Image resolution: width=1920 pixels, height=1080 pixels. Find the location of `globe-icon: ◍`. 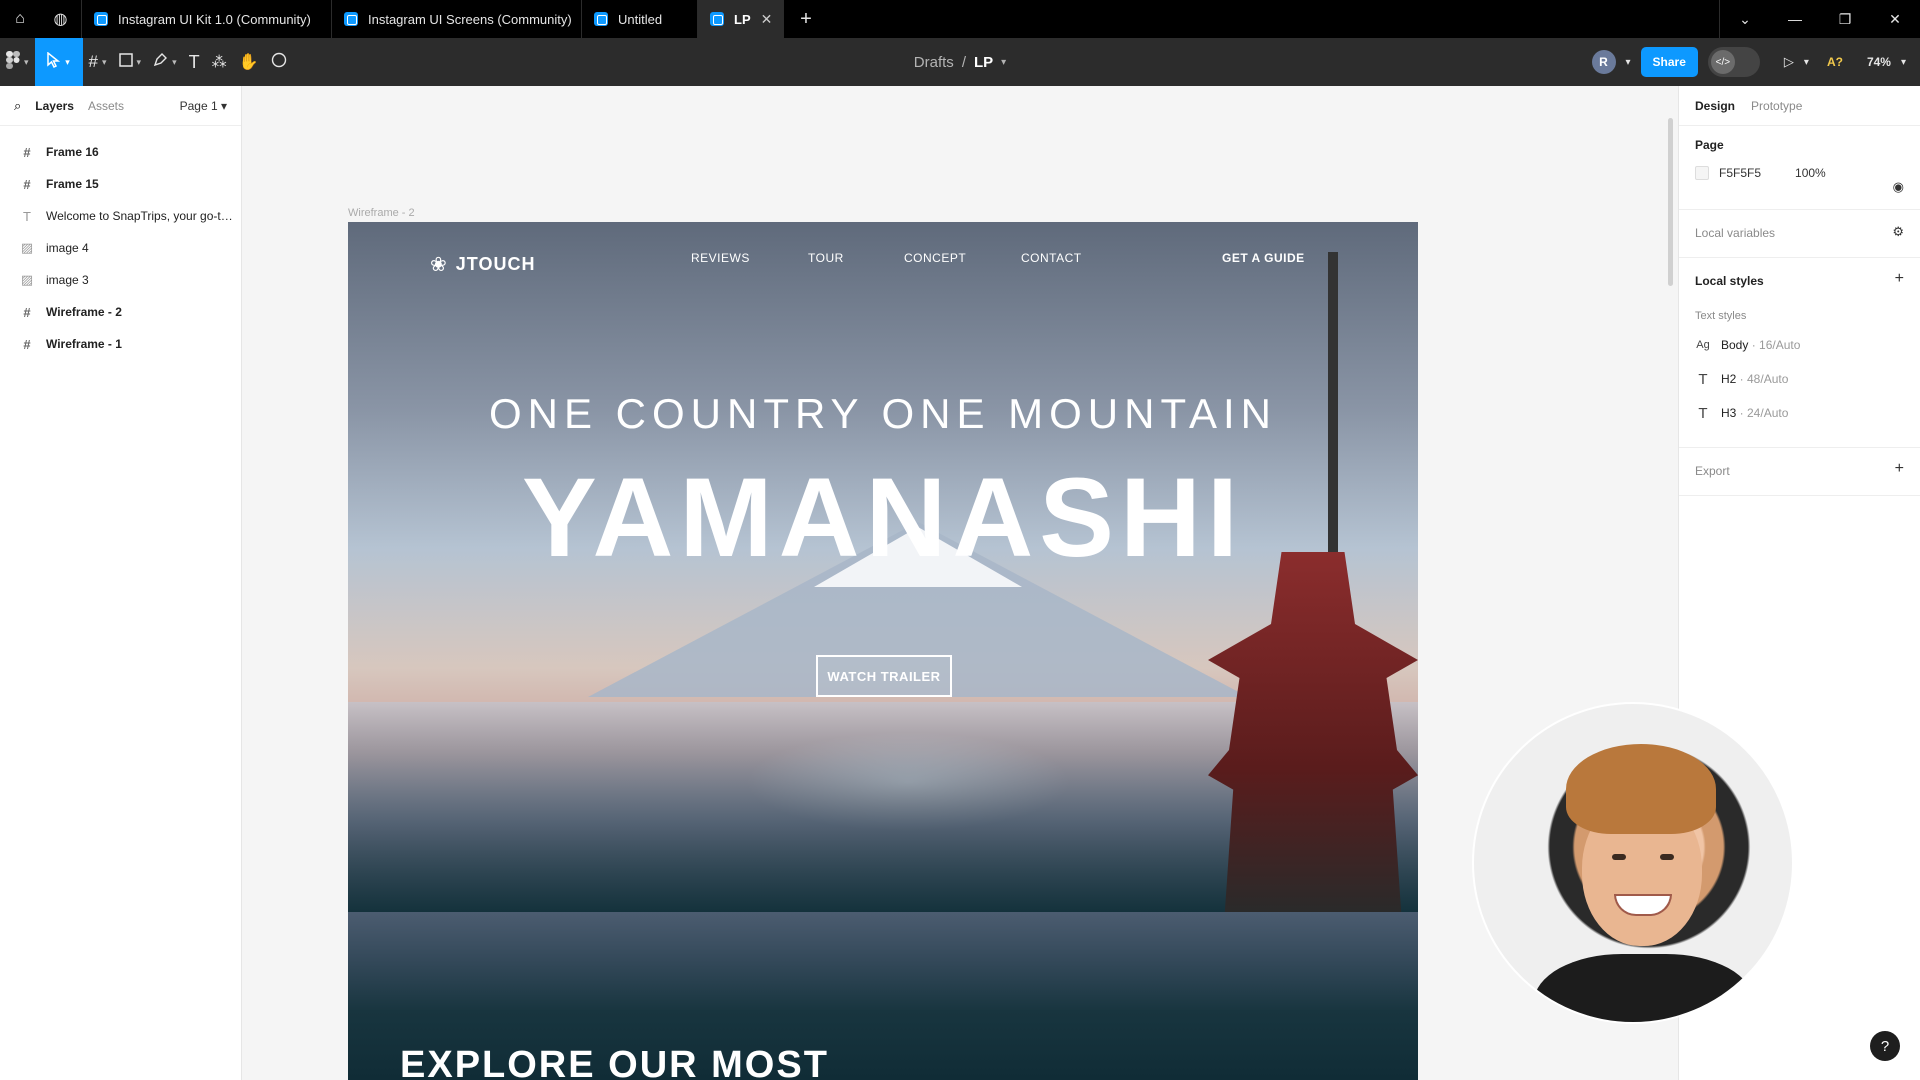

globe-icon: ◍ is located at coordinates (61, 19).